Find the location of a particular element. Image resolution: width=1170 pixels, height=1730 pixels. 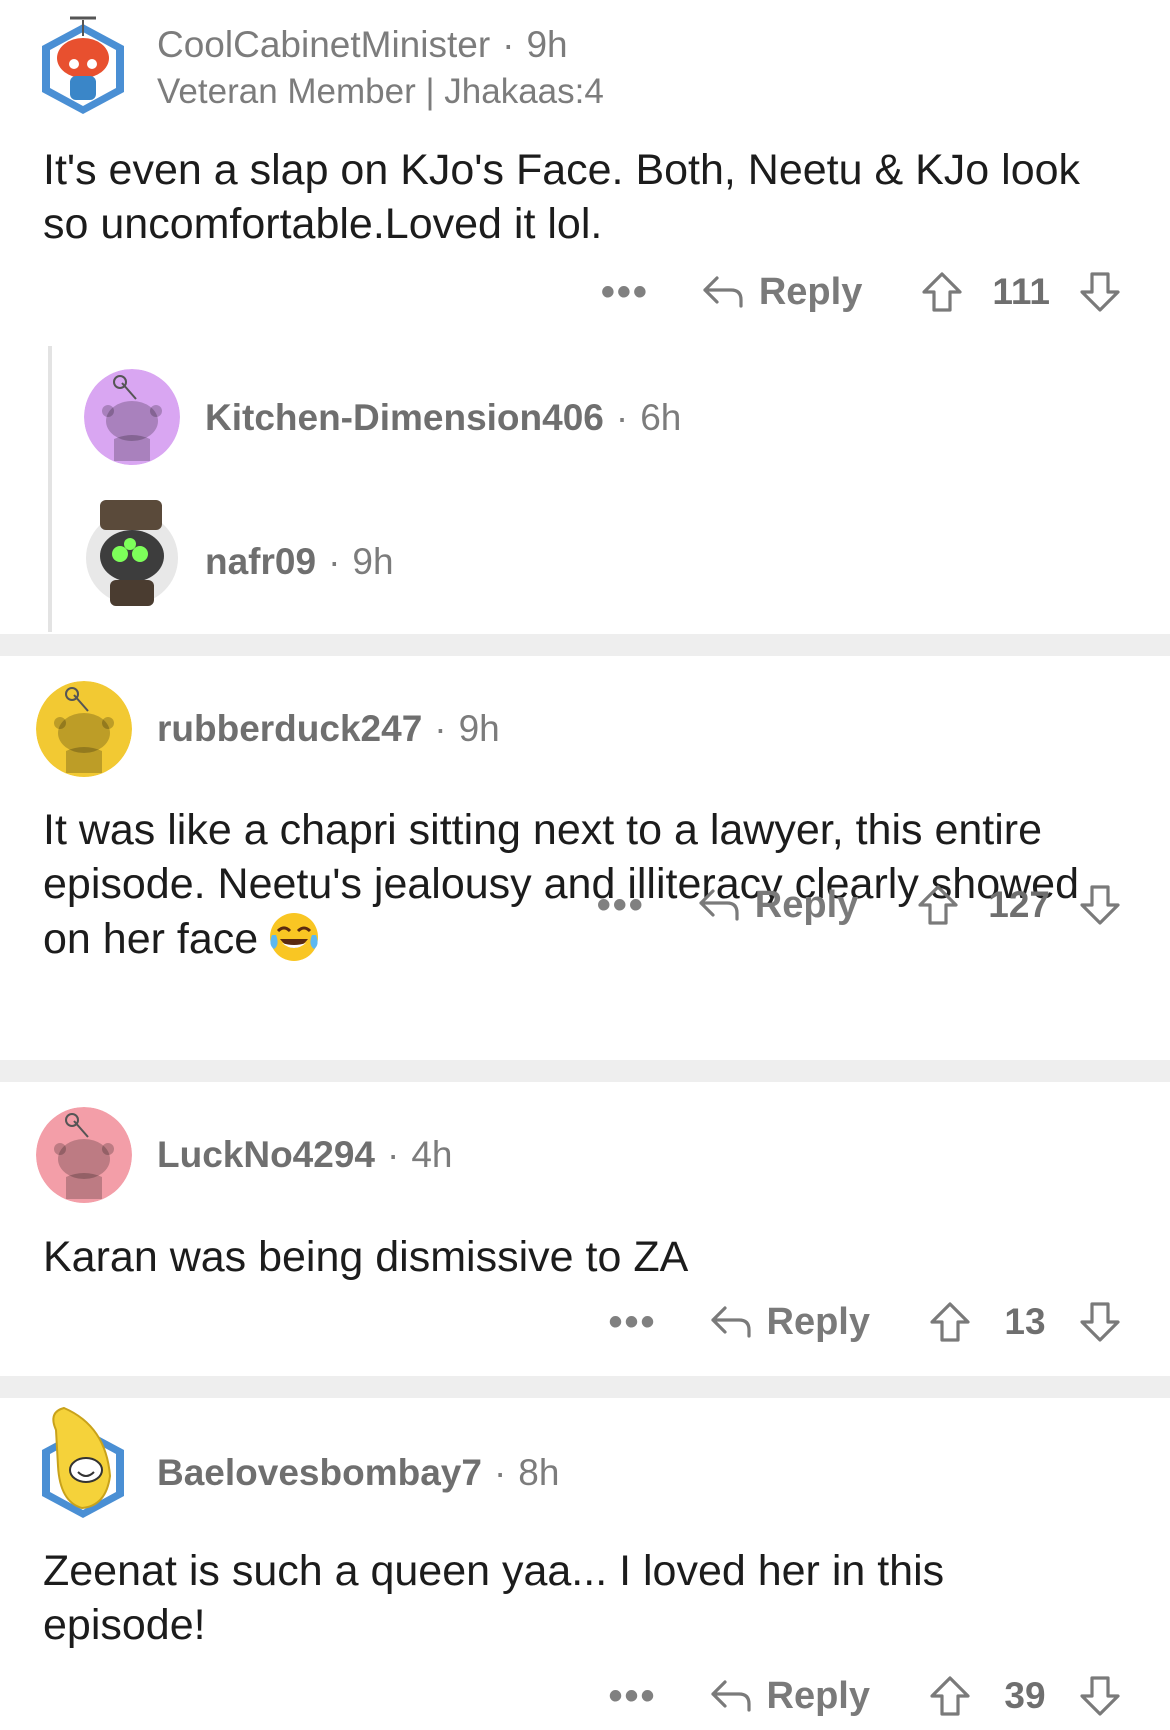

comment-1-flair: Veteran Member | Jhakaas:4 is located at coordinates (380, 91).